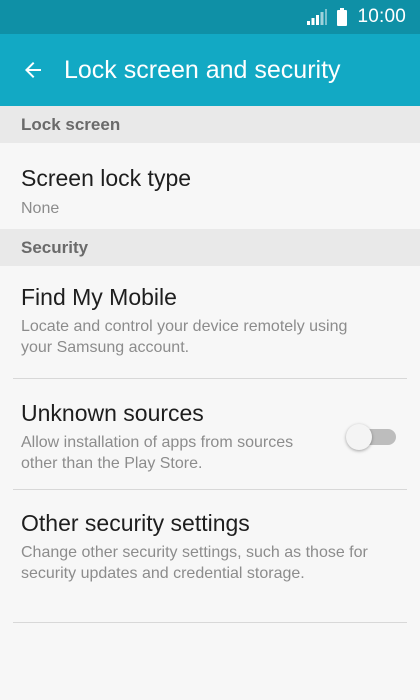 The width and height of the screenshot is (420, 700). I want to click on section-header-security: Security, so click(210, 247).